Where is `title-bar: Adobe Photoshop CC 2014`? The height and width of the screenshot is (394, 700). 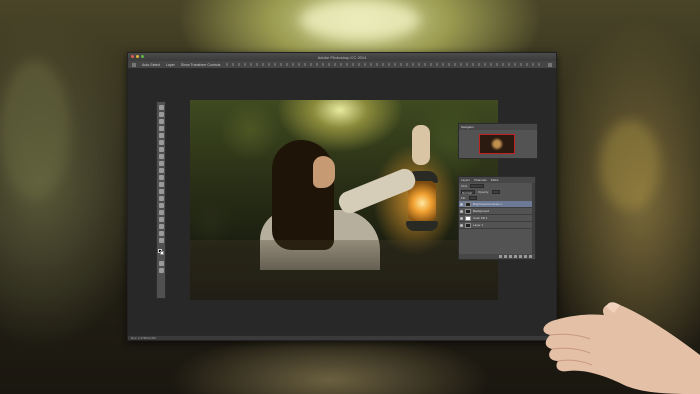 title-bar: Adobe Photoshop CC 2014 is located at coordinates (342, 57).